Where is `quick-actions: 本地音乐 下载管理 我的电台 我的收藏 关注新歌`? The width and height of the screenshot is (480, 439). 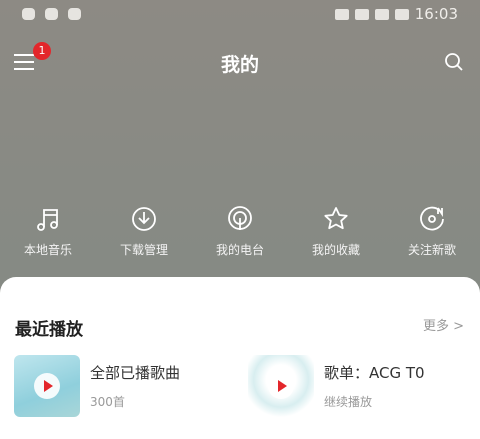 quick-actions: 本地音乐 下载管理 我的电台 我的收藏 关注新歌 is located at coordinates (240, 231).